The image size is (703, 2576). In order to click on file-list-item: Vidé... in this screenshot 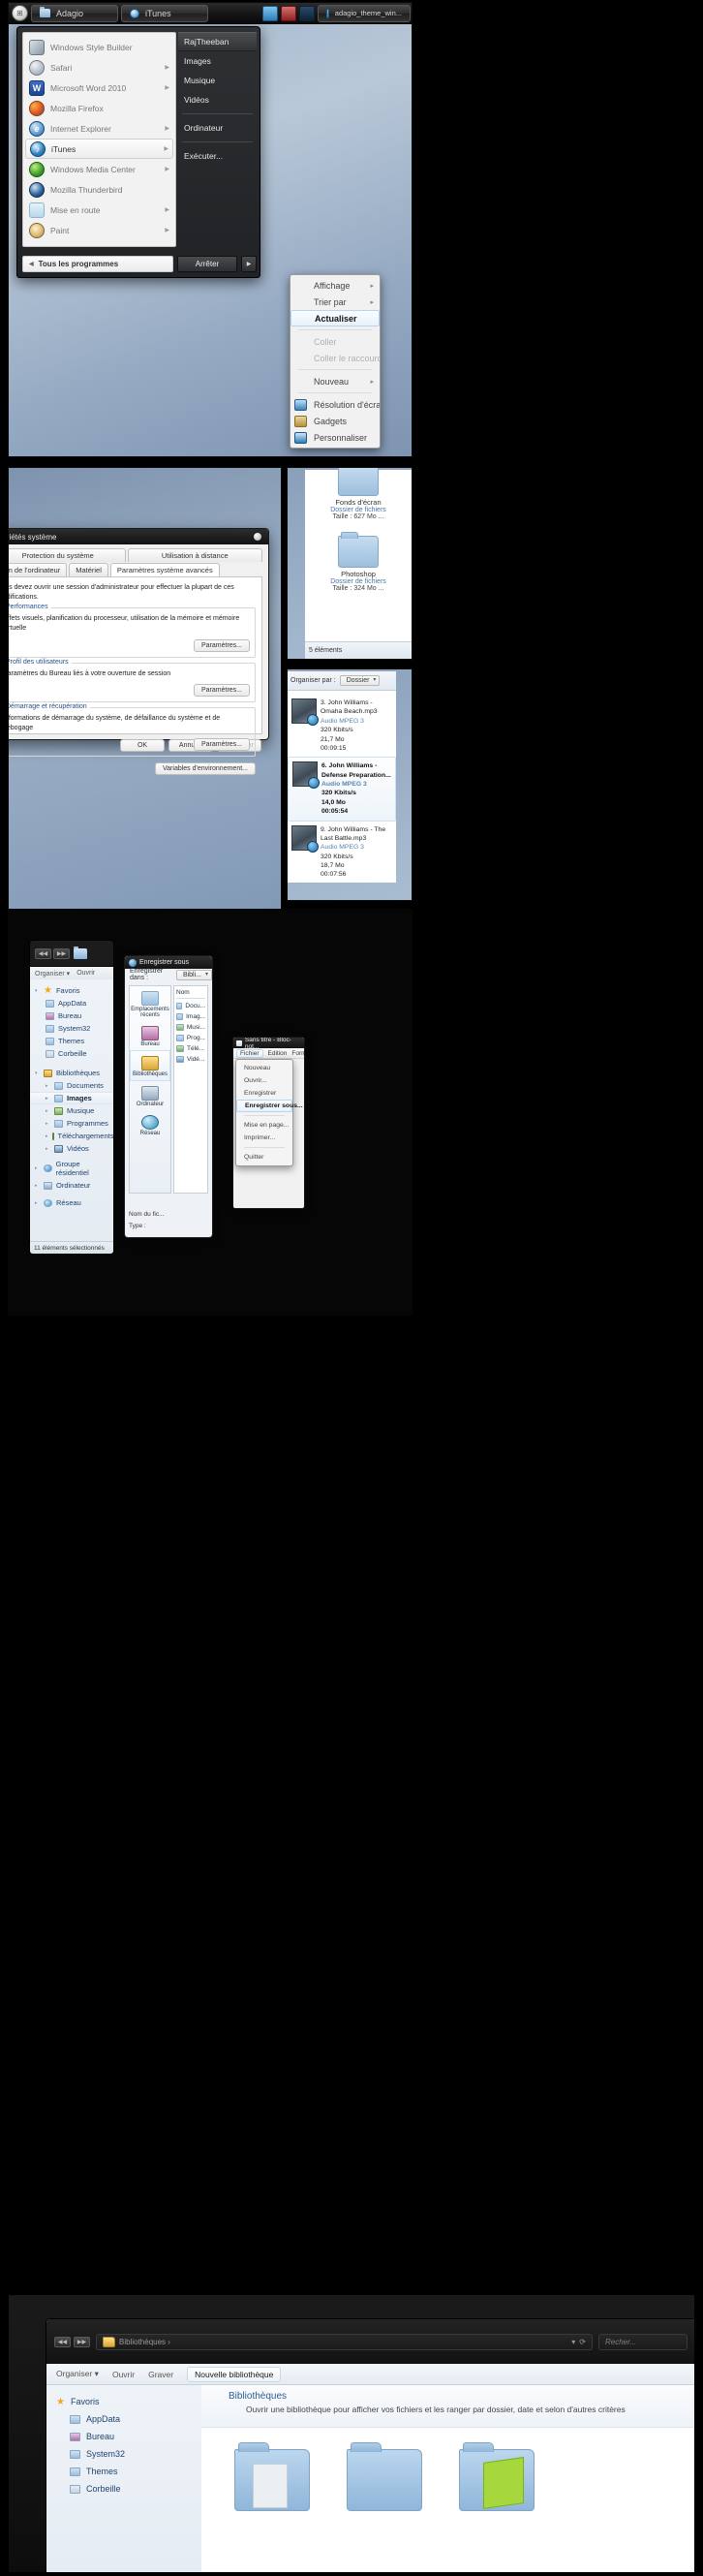, I will do `click(190, 1059)`.